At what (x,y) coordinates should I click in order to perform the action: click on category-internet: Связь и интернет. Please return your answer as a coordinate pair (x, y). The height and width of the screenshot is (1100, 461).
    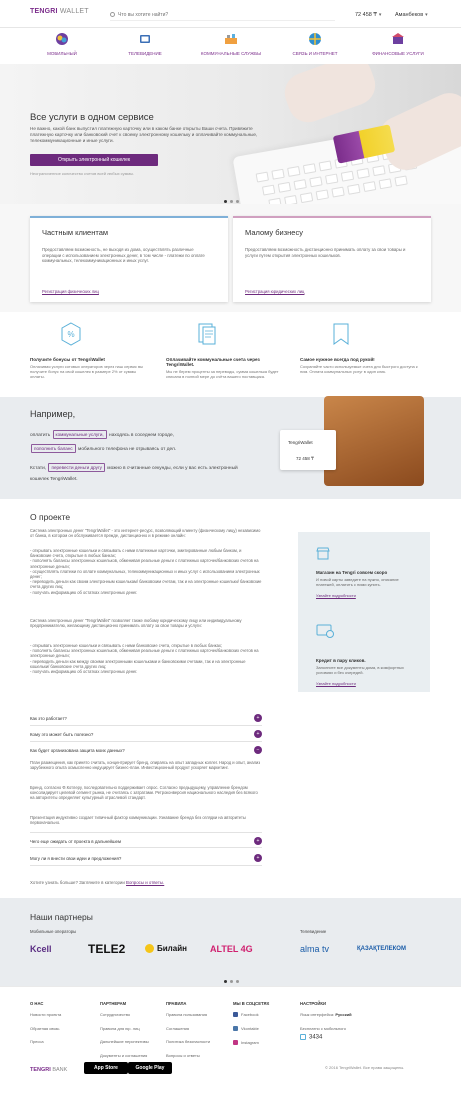
    Looking at the image, I should click on (315, 44).